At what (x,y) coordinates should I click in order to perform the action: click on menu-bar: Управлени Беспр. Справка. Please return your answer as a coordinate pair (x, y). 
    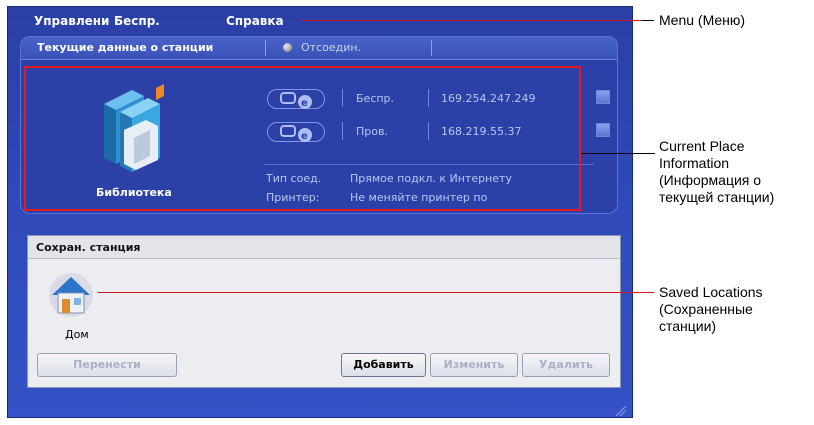
    Looking at the image, I should click on (320, 21).